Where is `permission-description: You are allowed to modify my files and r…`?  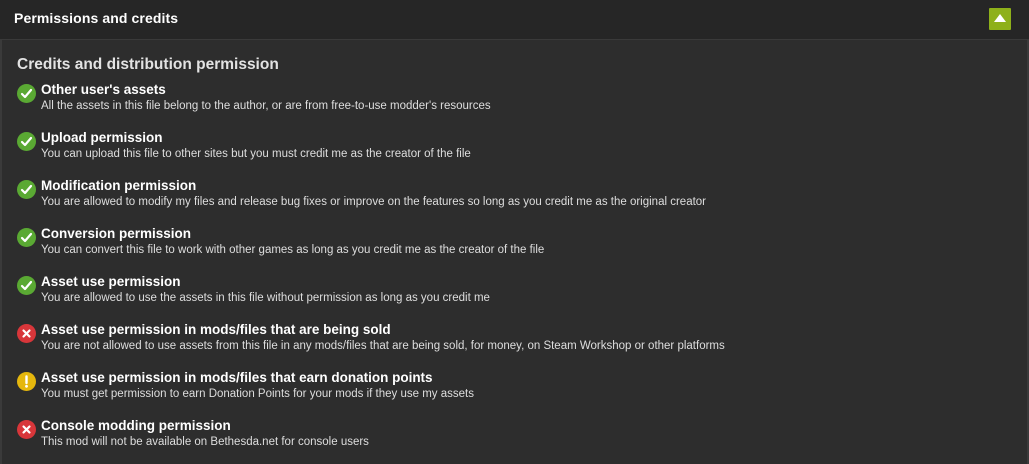 permission-description: You are allowed to modify my files and r… is located at coordinates (374, 202).